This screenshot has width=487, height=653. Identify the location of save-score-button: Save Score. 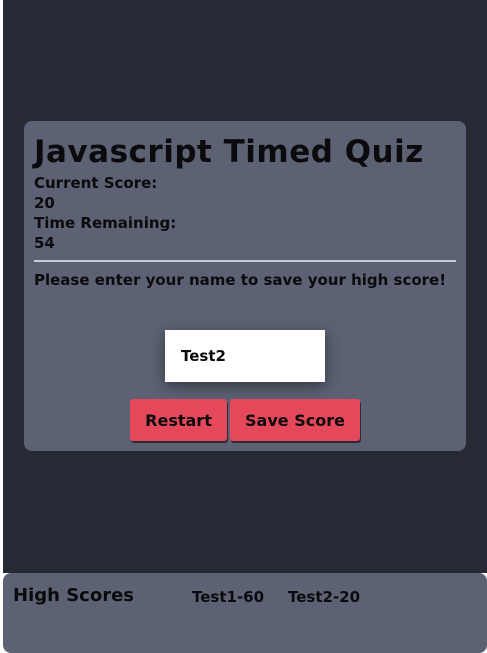
(295, 420).